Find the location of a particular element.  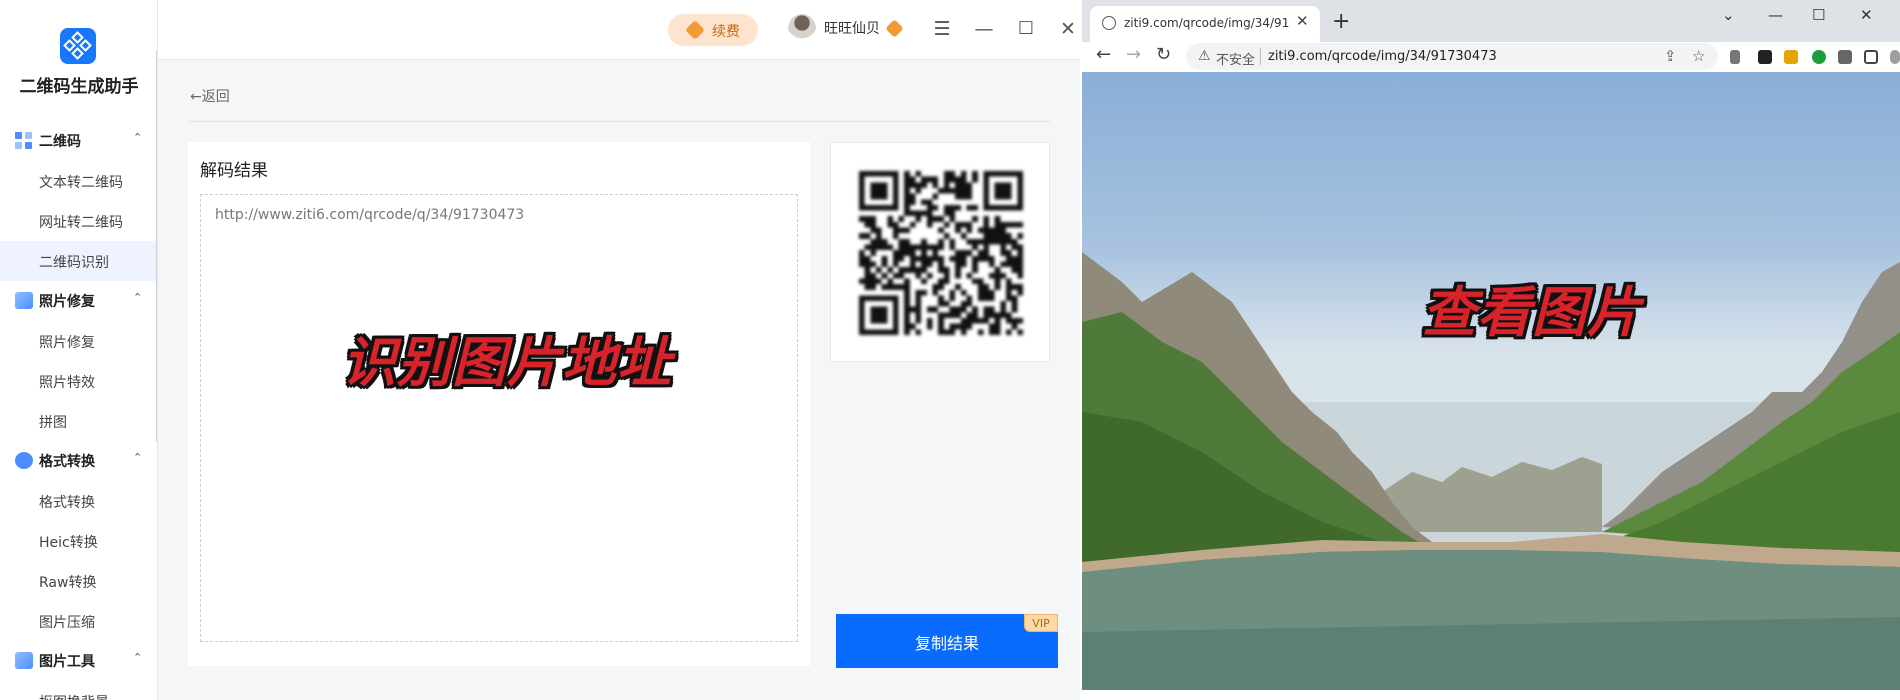

app-logo-icon is located at coordinates (78, 46).